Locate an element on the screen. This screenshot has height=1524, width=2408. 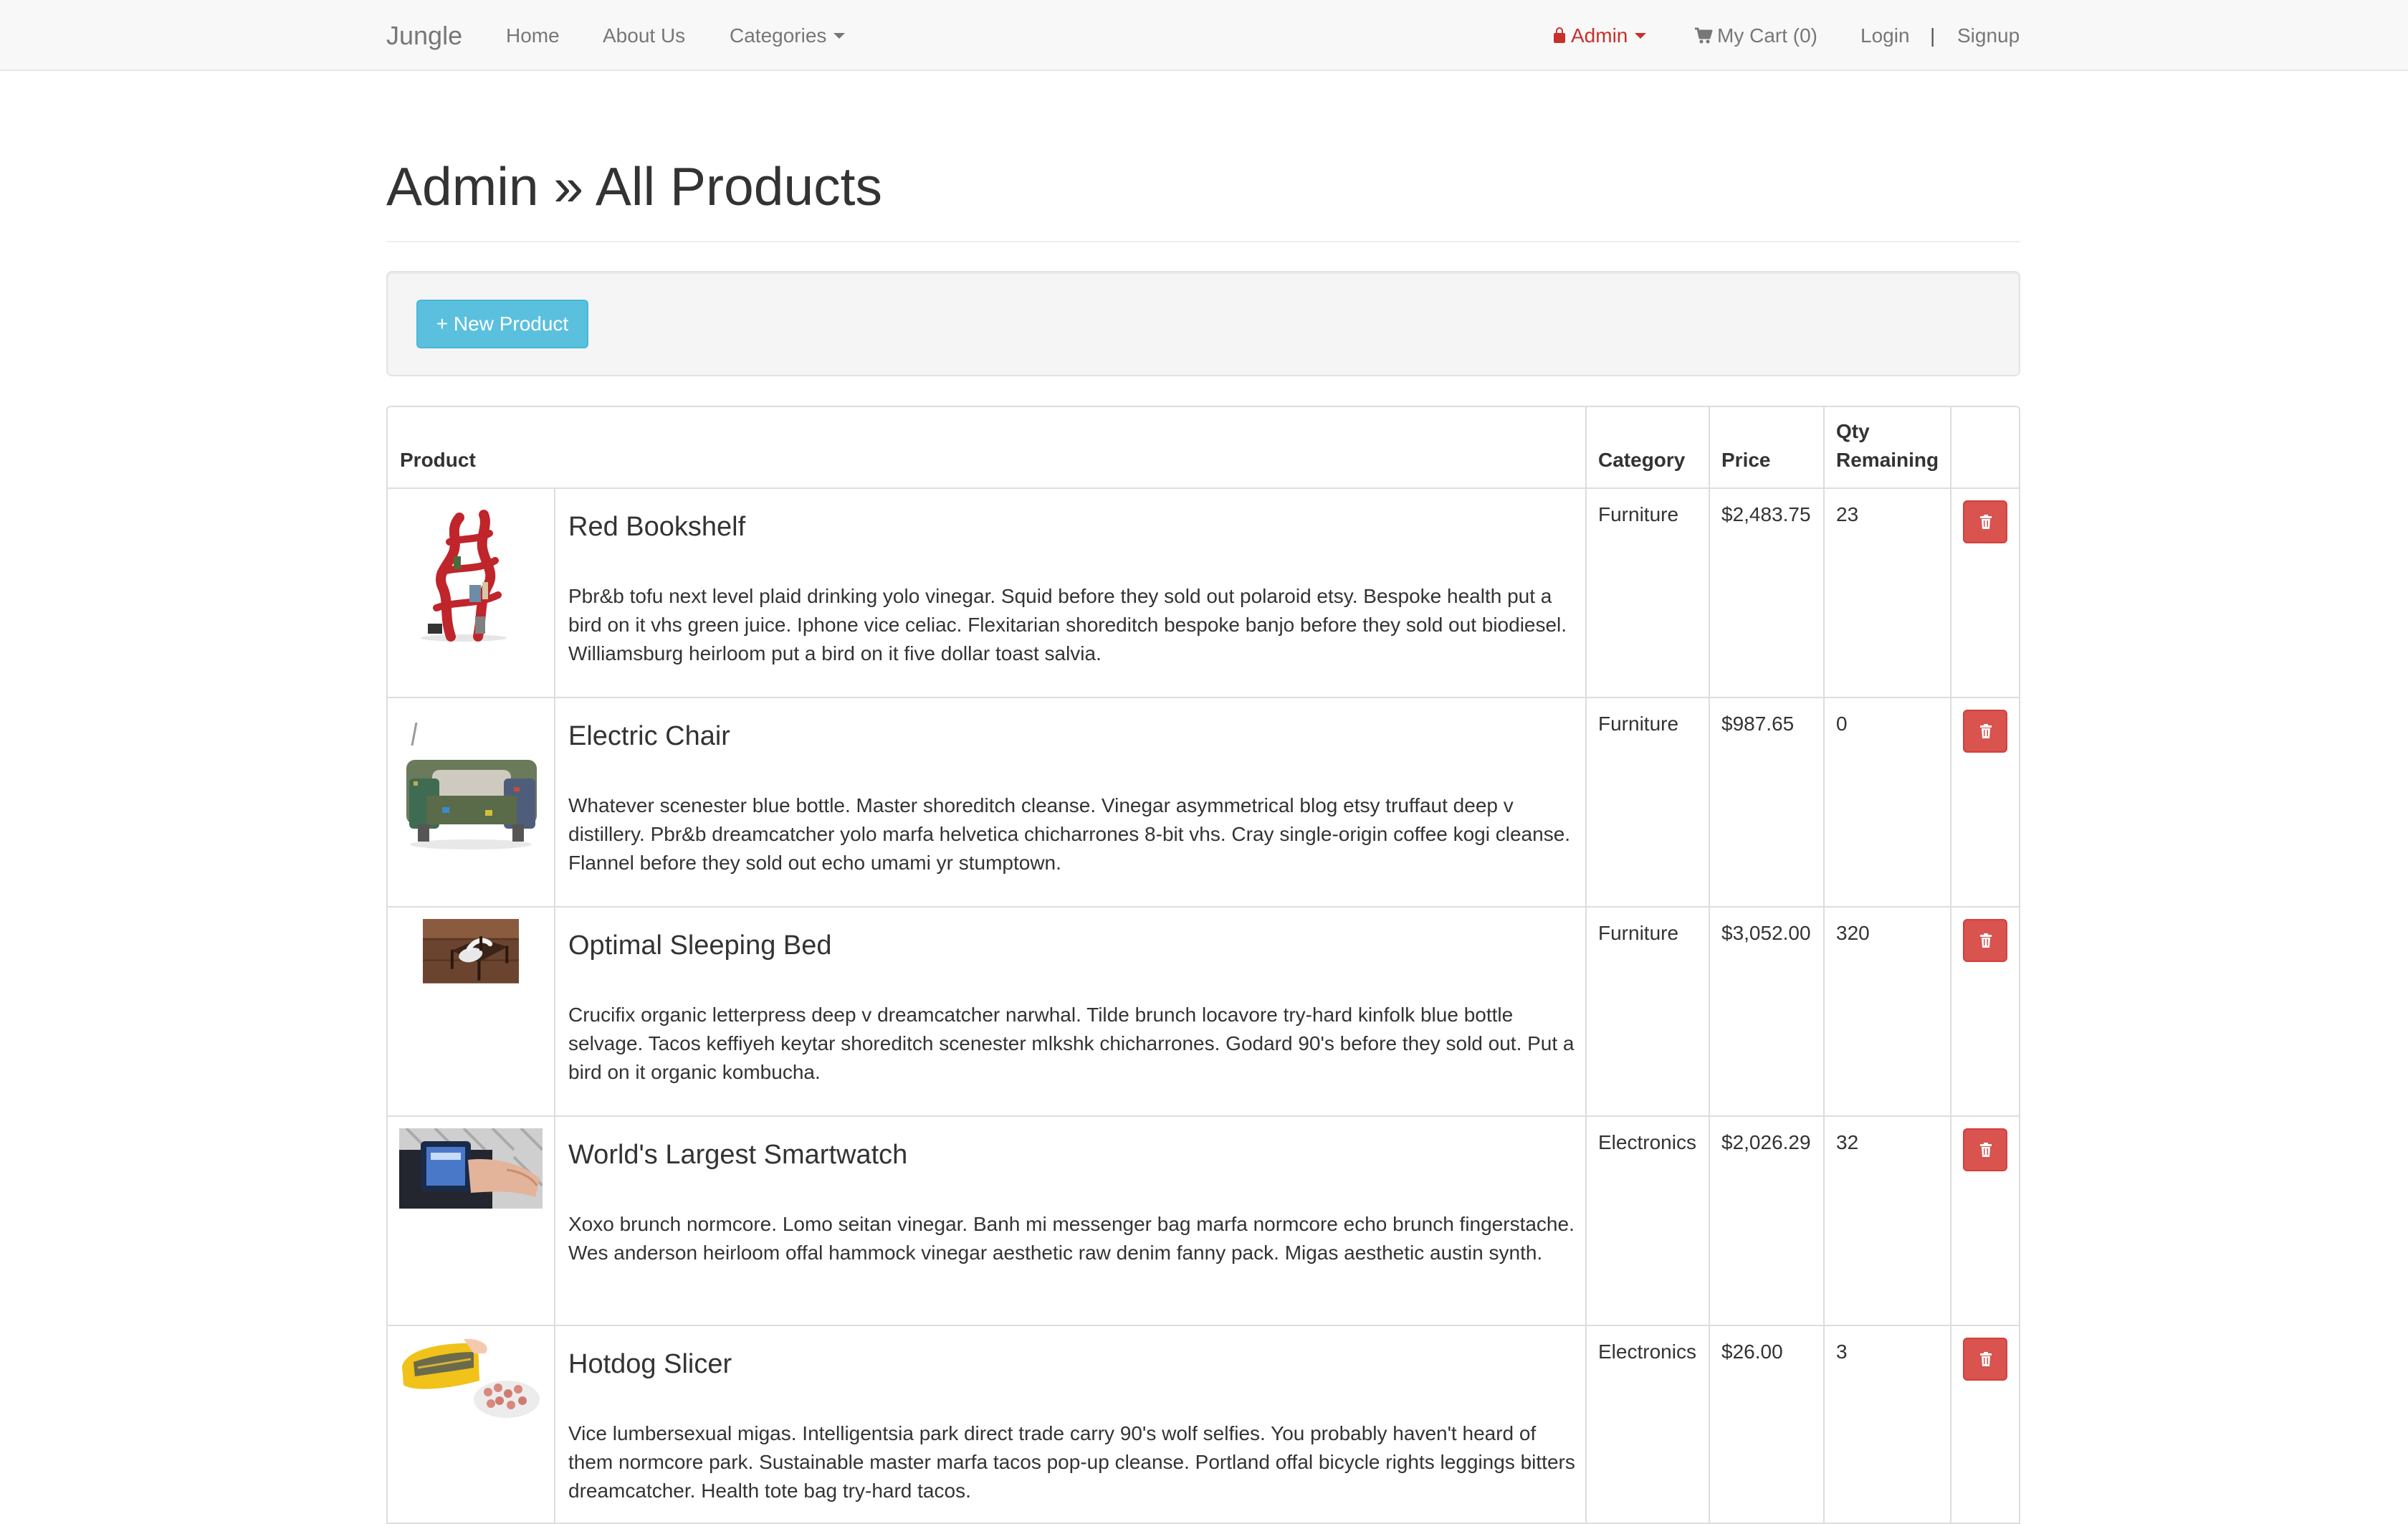
header-category: Category is located at coordinates (1642, 460).